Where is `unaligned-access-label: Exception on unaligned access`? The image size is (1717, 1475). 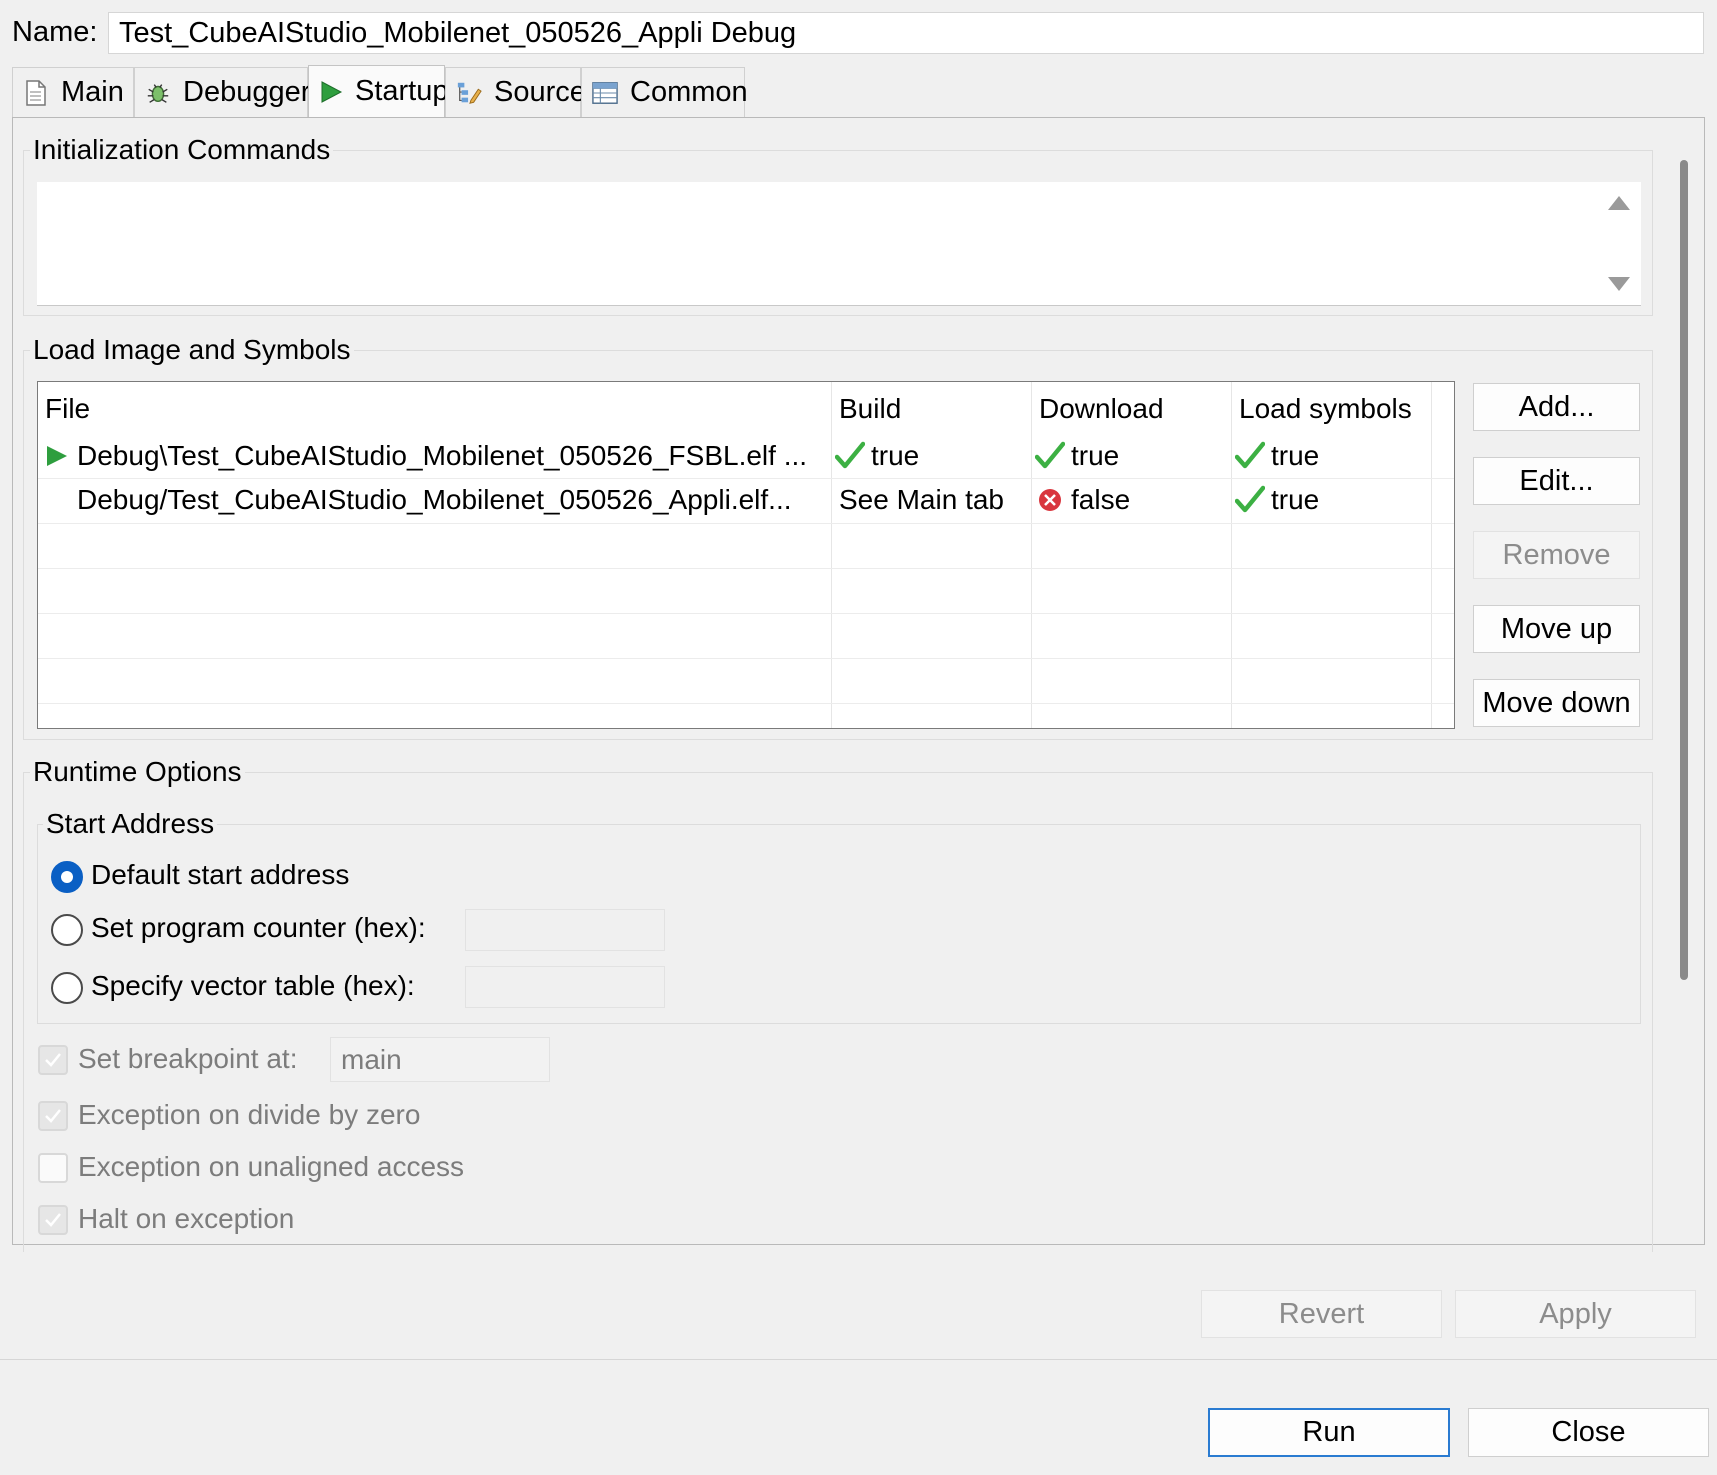 unaligned-access-label: Exception on unaligned access is located at coordinates (271, 1166).